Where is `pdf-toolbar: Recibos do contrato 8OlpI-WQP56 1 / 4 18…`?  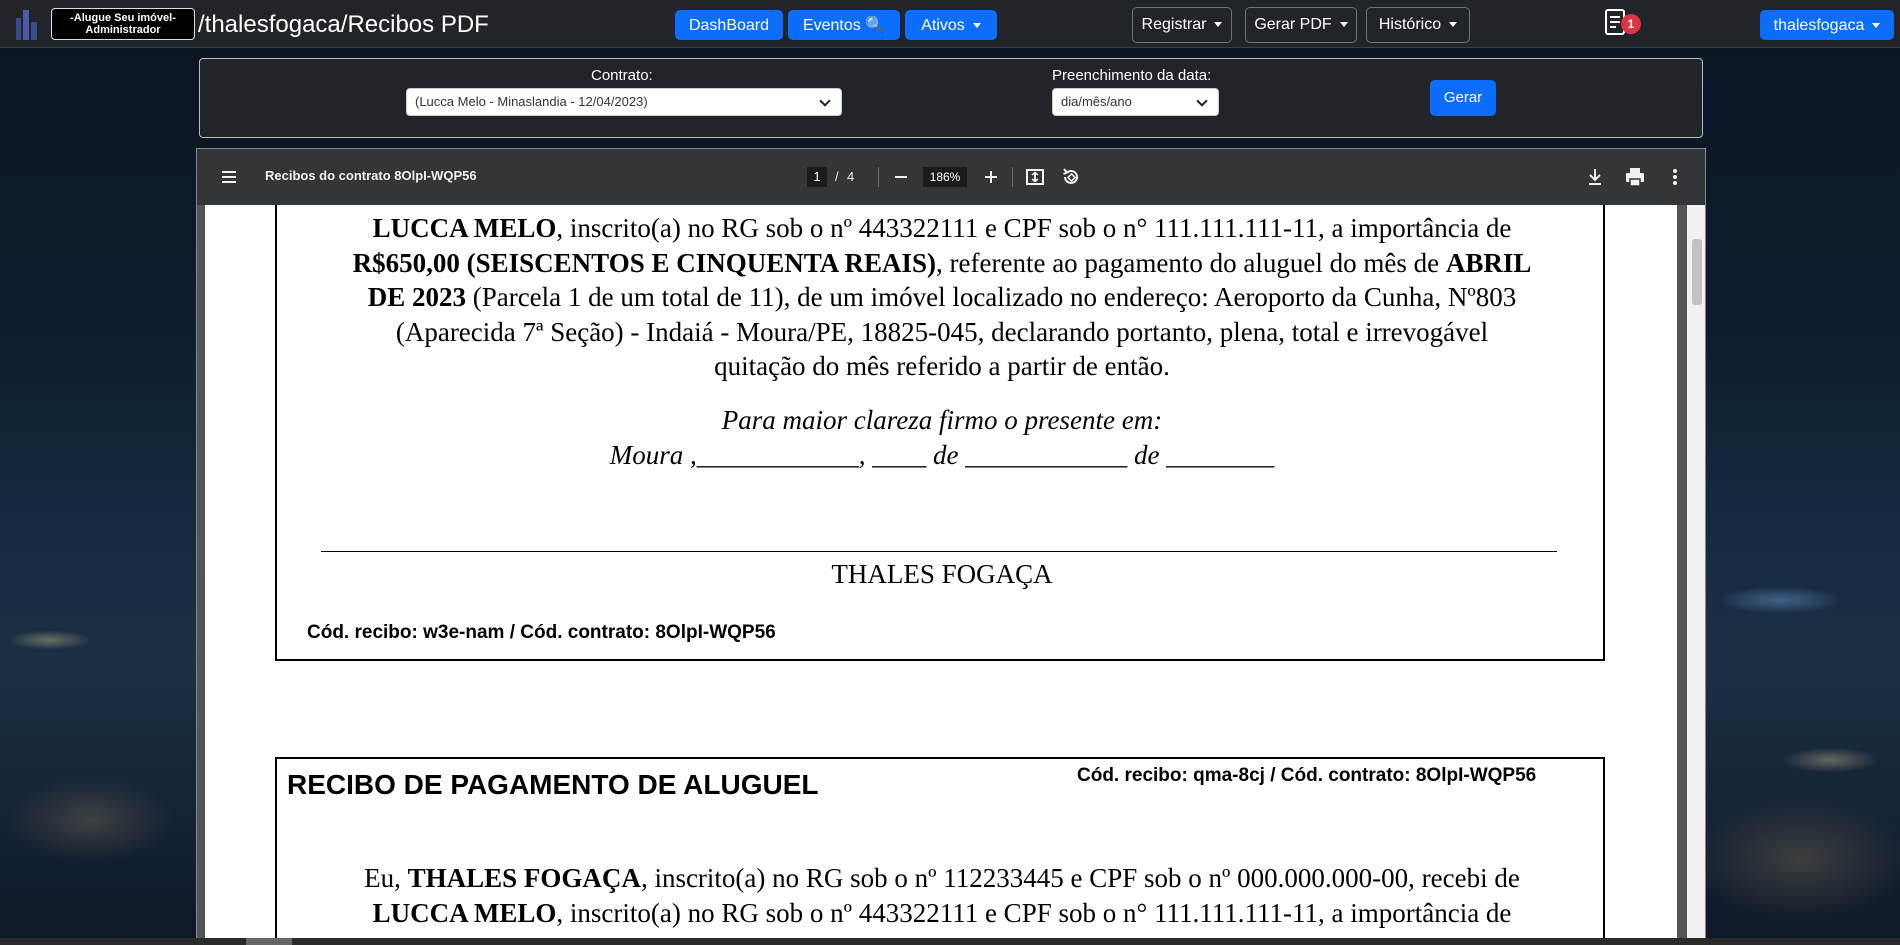 pdf-toolbar: Recibos do contrato 8OlpI-WQP56 1 / 4 18… is located at coordinates (951, 177).